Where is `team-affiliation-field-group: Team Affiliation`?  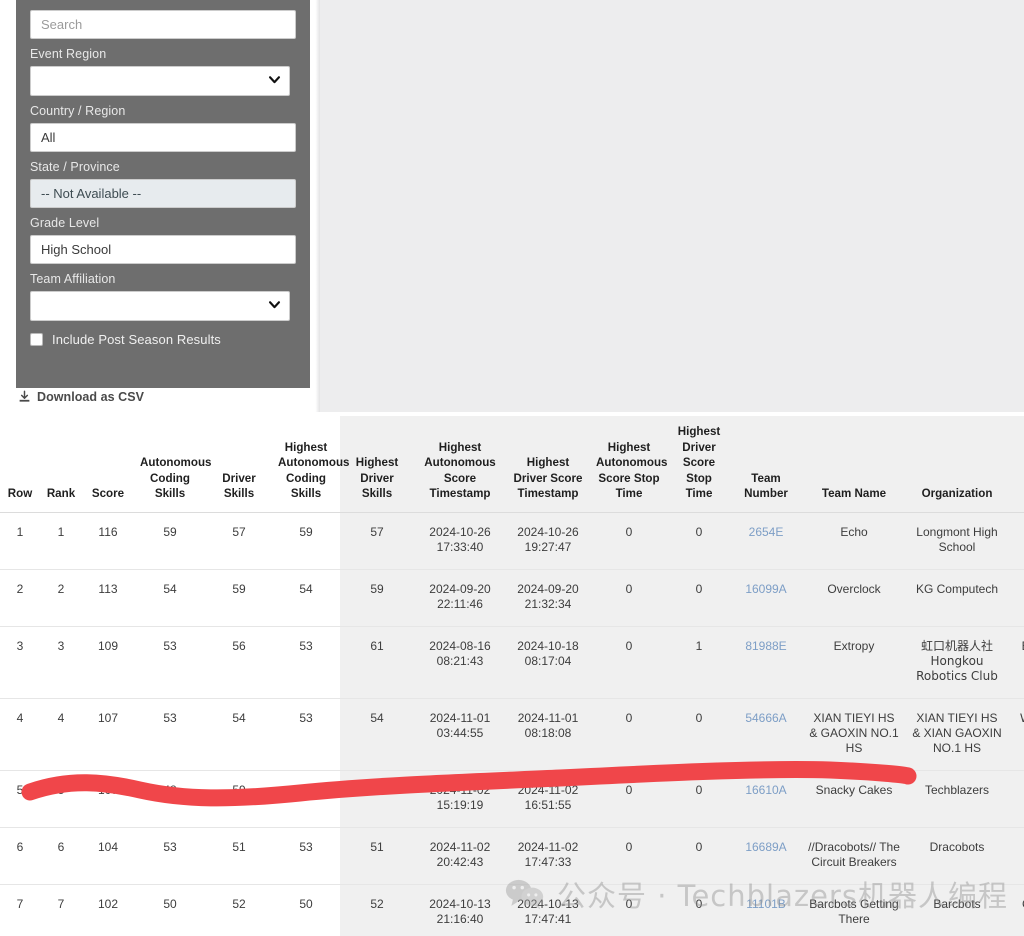
team-affiliation-field-group: Team Affiliation is located at coordinates (163, 296).